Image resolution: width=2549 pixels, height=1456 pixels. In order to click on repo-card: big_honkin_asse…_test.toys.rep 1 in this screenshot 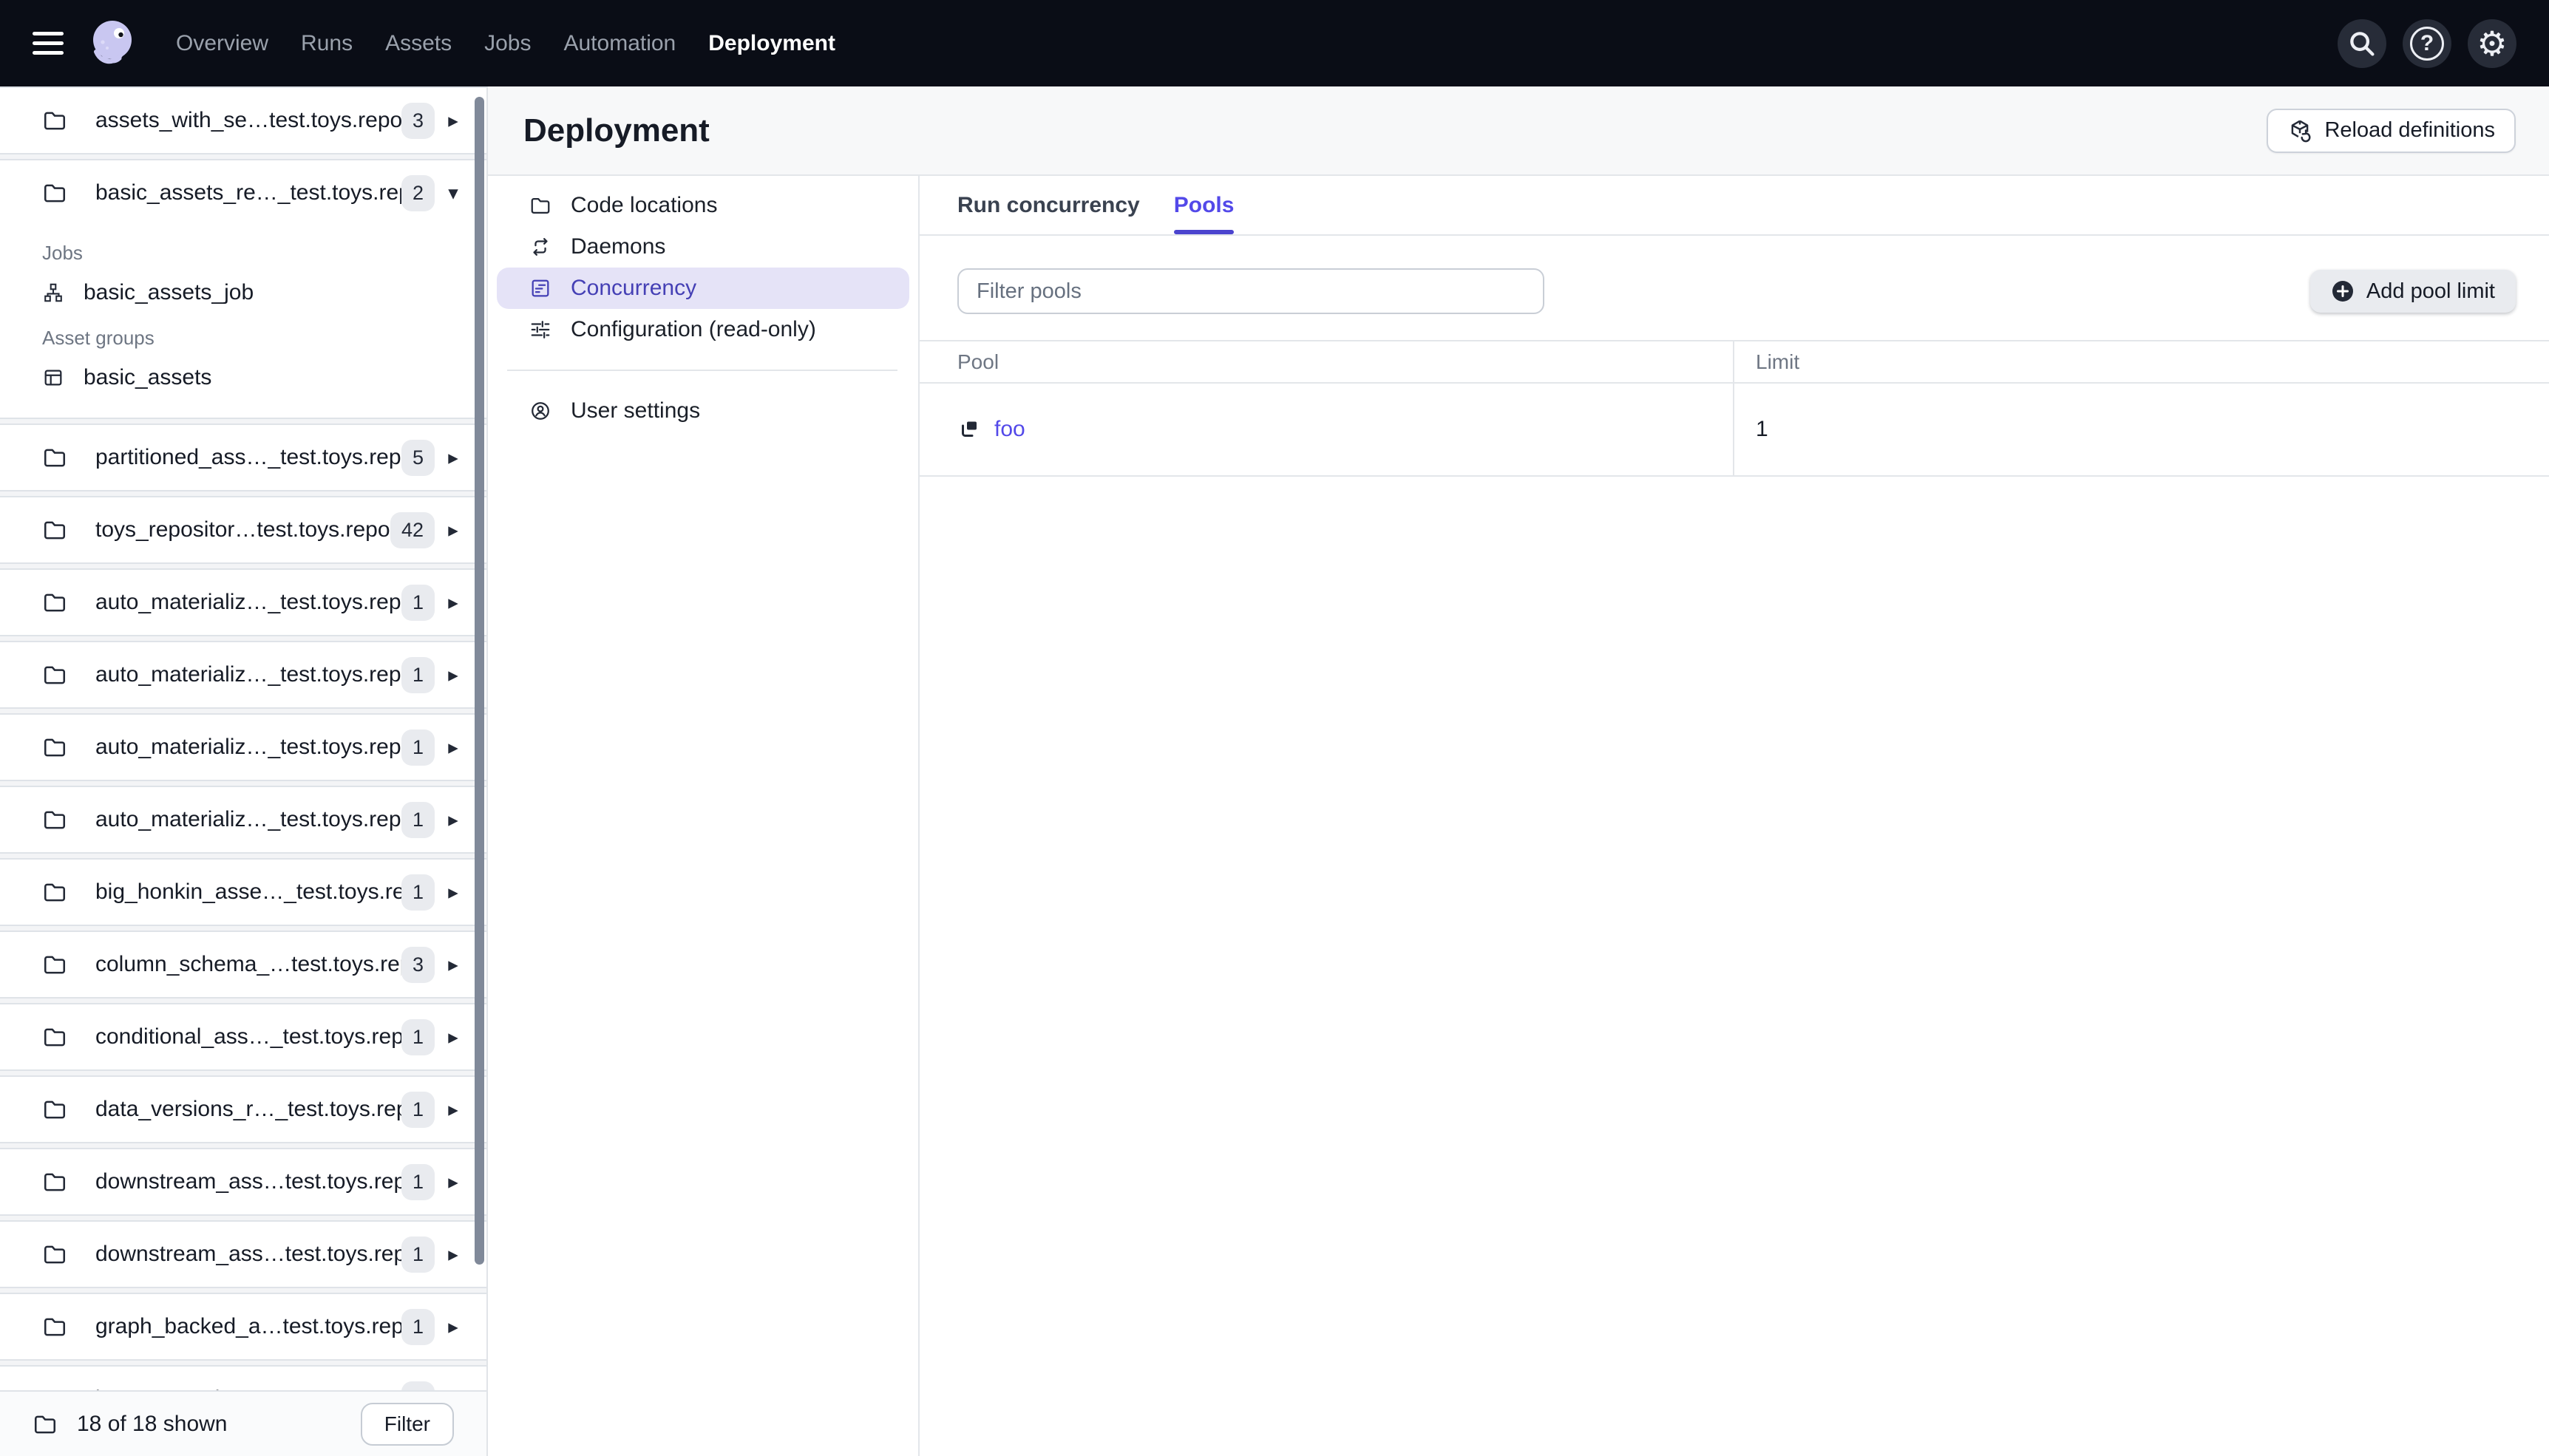, I will do `click(243, 892)`.